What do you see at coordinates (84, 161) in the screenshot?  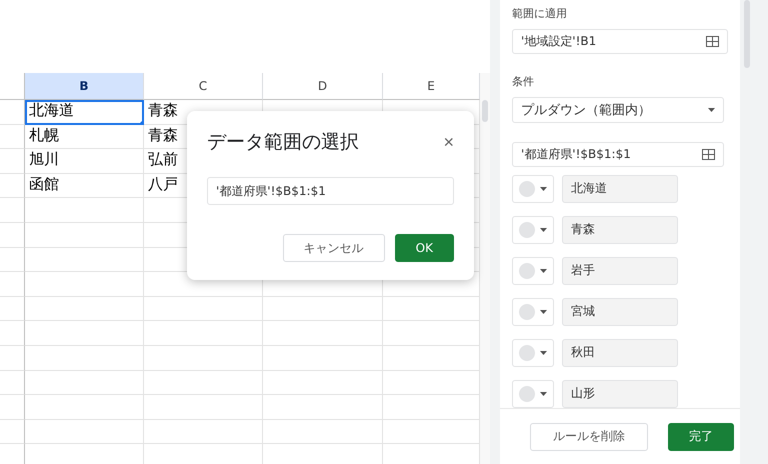 I see `table-cell: 旭川` at bounding box center [84, 161].